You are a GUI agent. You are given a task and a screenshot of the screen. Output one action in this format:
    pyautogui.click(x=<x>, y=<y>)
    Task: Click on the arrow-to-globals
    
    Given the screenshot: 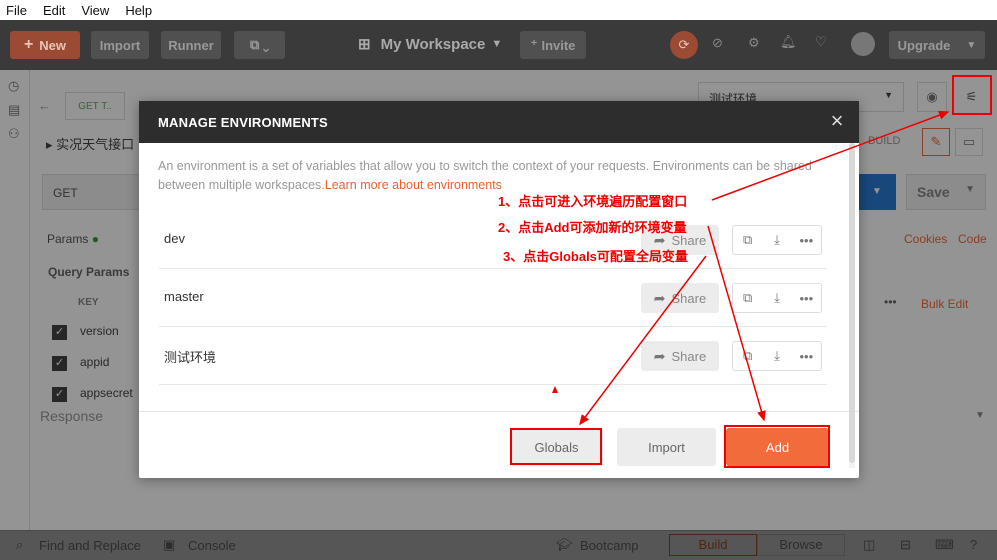 What is the action you would take?
    pyautogui.click(x=643, y=340)
    